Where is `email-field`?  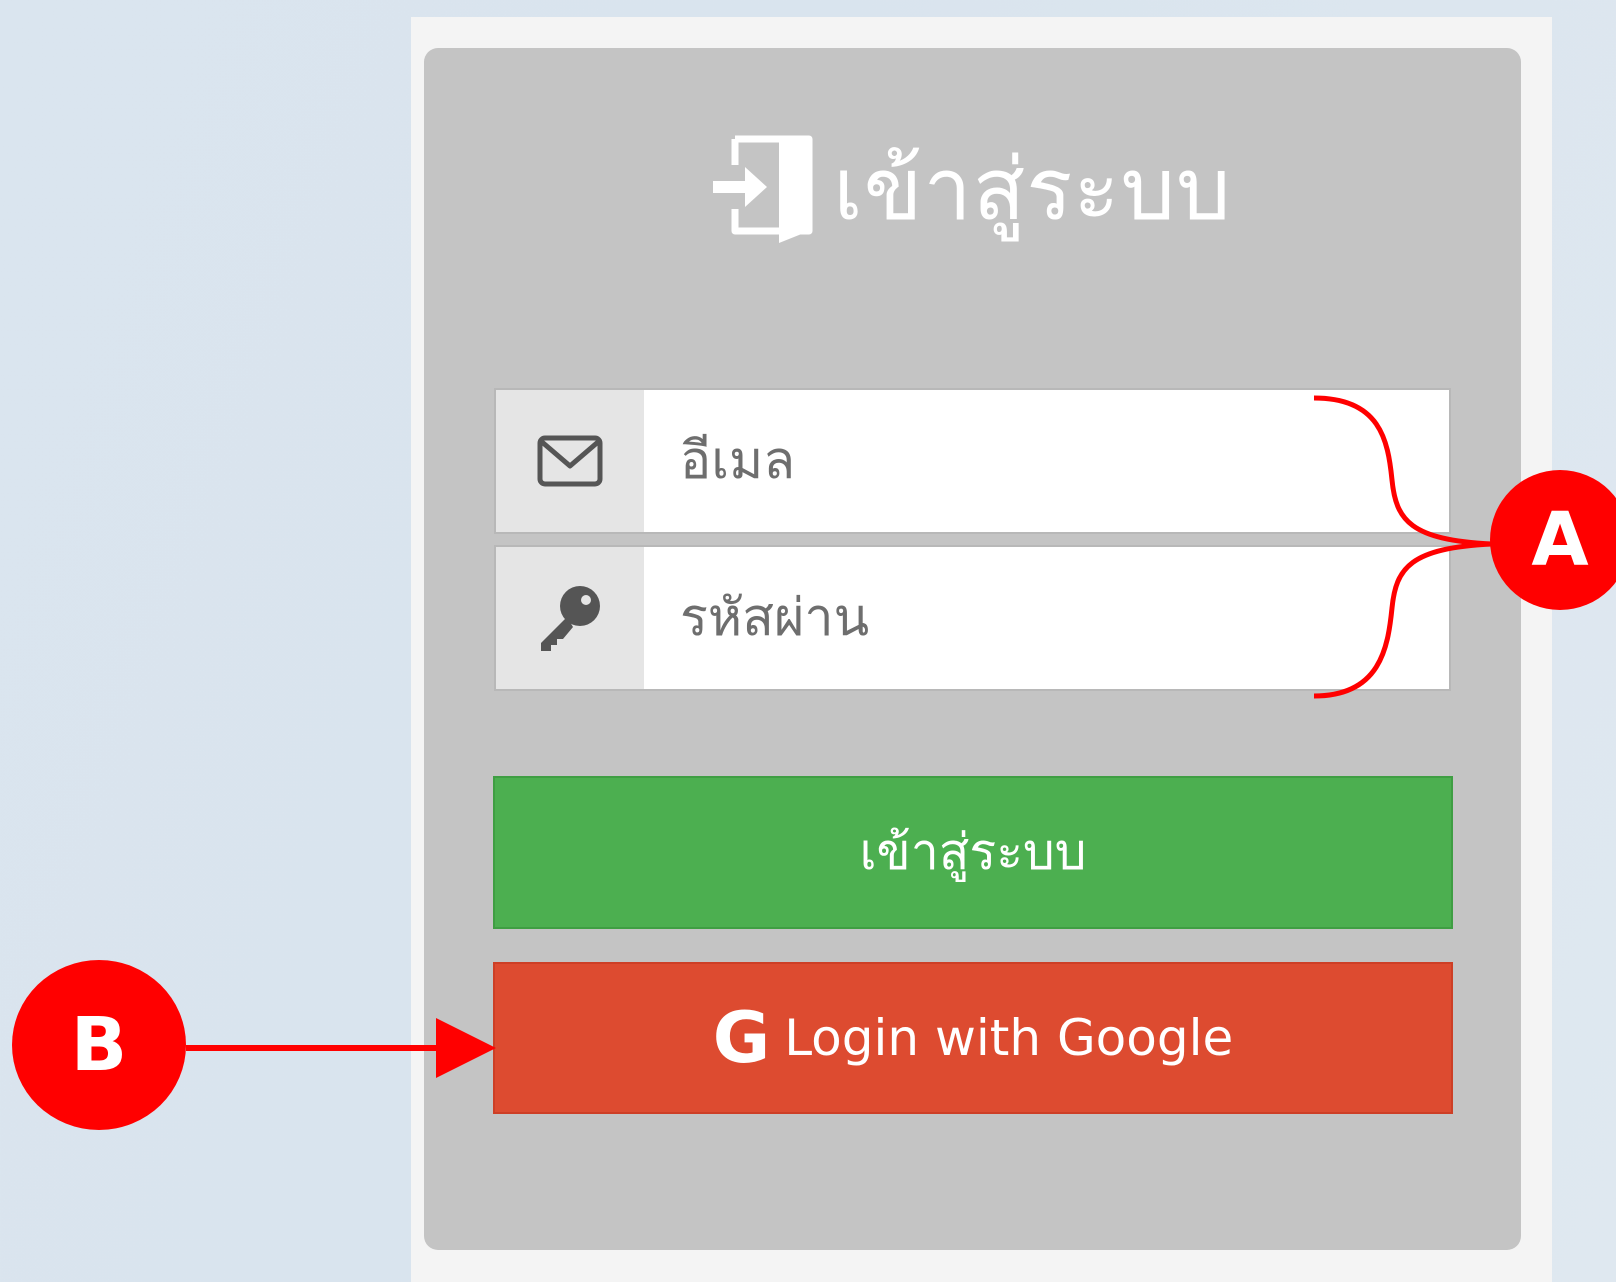 email-field is located at coordinates (972, 461).